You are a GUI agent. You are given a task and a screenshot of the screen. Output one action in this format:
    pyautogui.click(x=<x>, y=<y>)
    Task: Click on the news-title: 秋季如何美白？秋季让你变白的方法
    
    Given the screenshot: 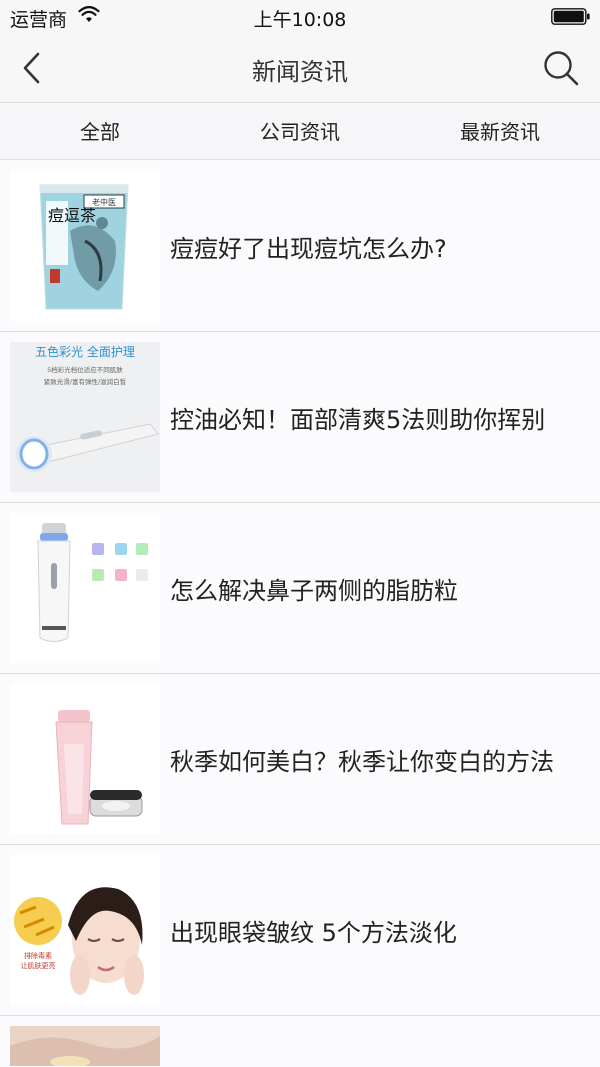 What is the action you would take?
    pyautogui.click(x=362, y=762)
    